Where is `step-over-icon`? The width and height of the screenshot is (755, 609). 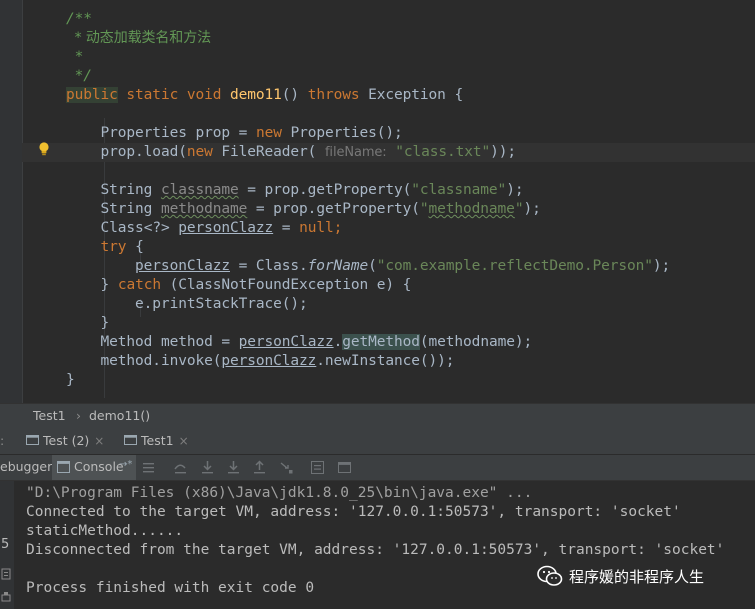
step-over-icon is located at coordinates (180, 467).